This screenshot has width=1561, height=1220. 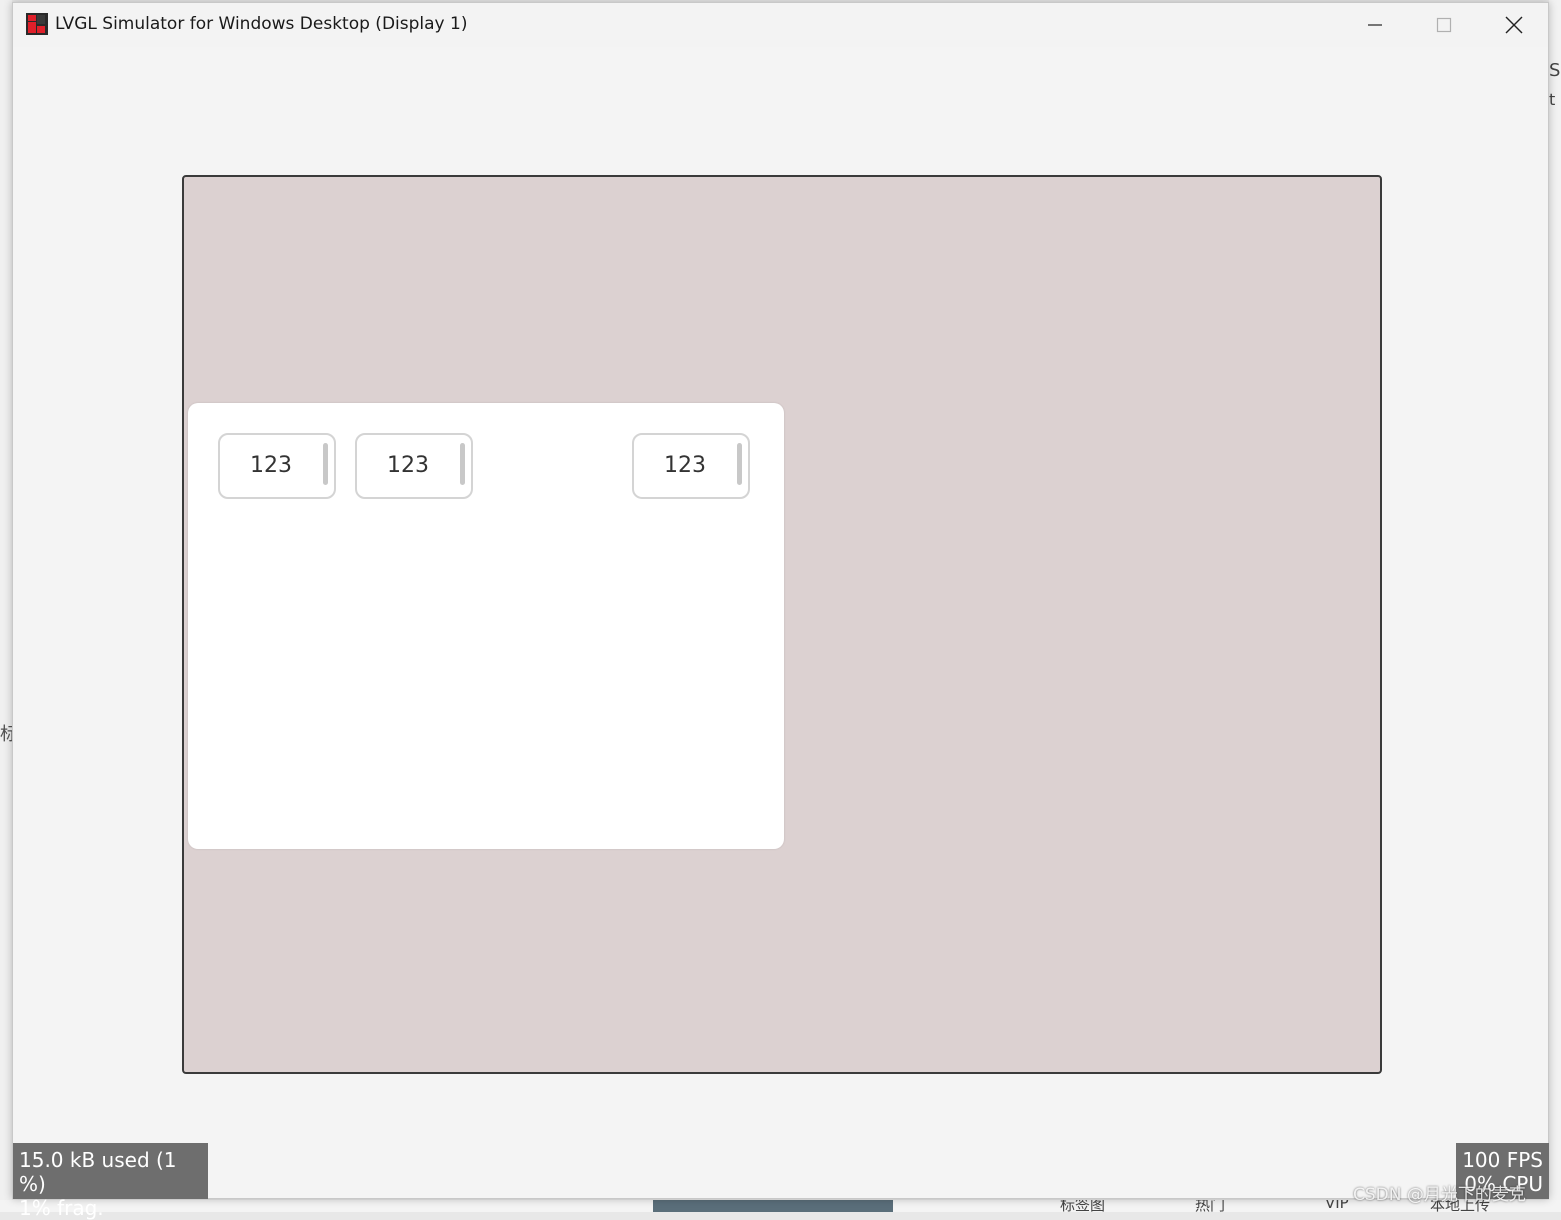 I want to click on background-right-text-2: t, so click(x=1552, y=99).